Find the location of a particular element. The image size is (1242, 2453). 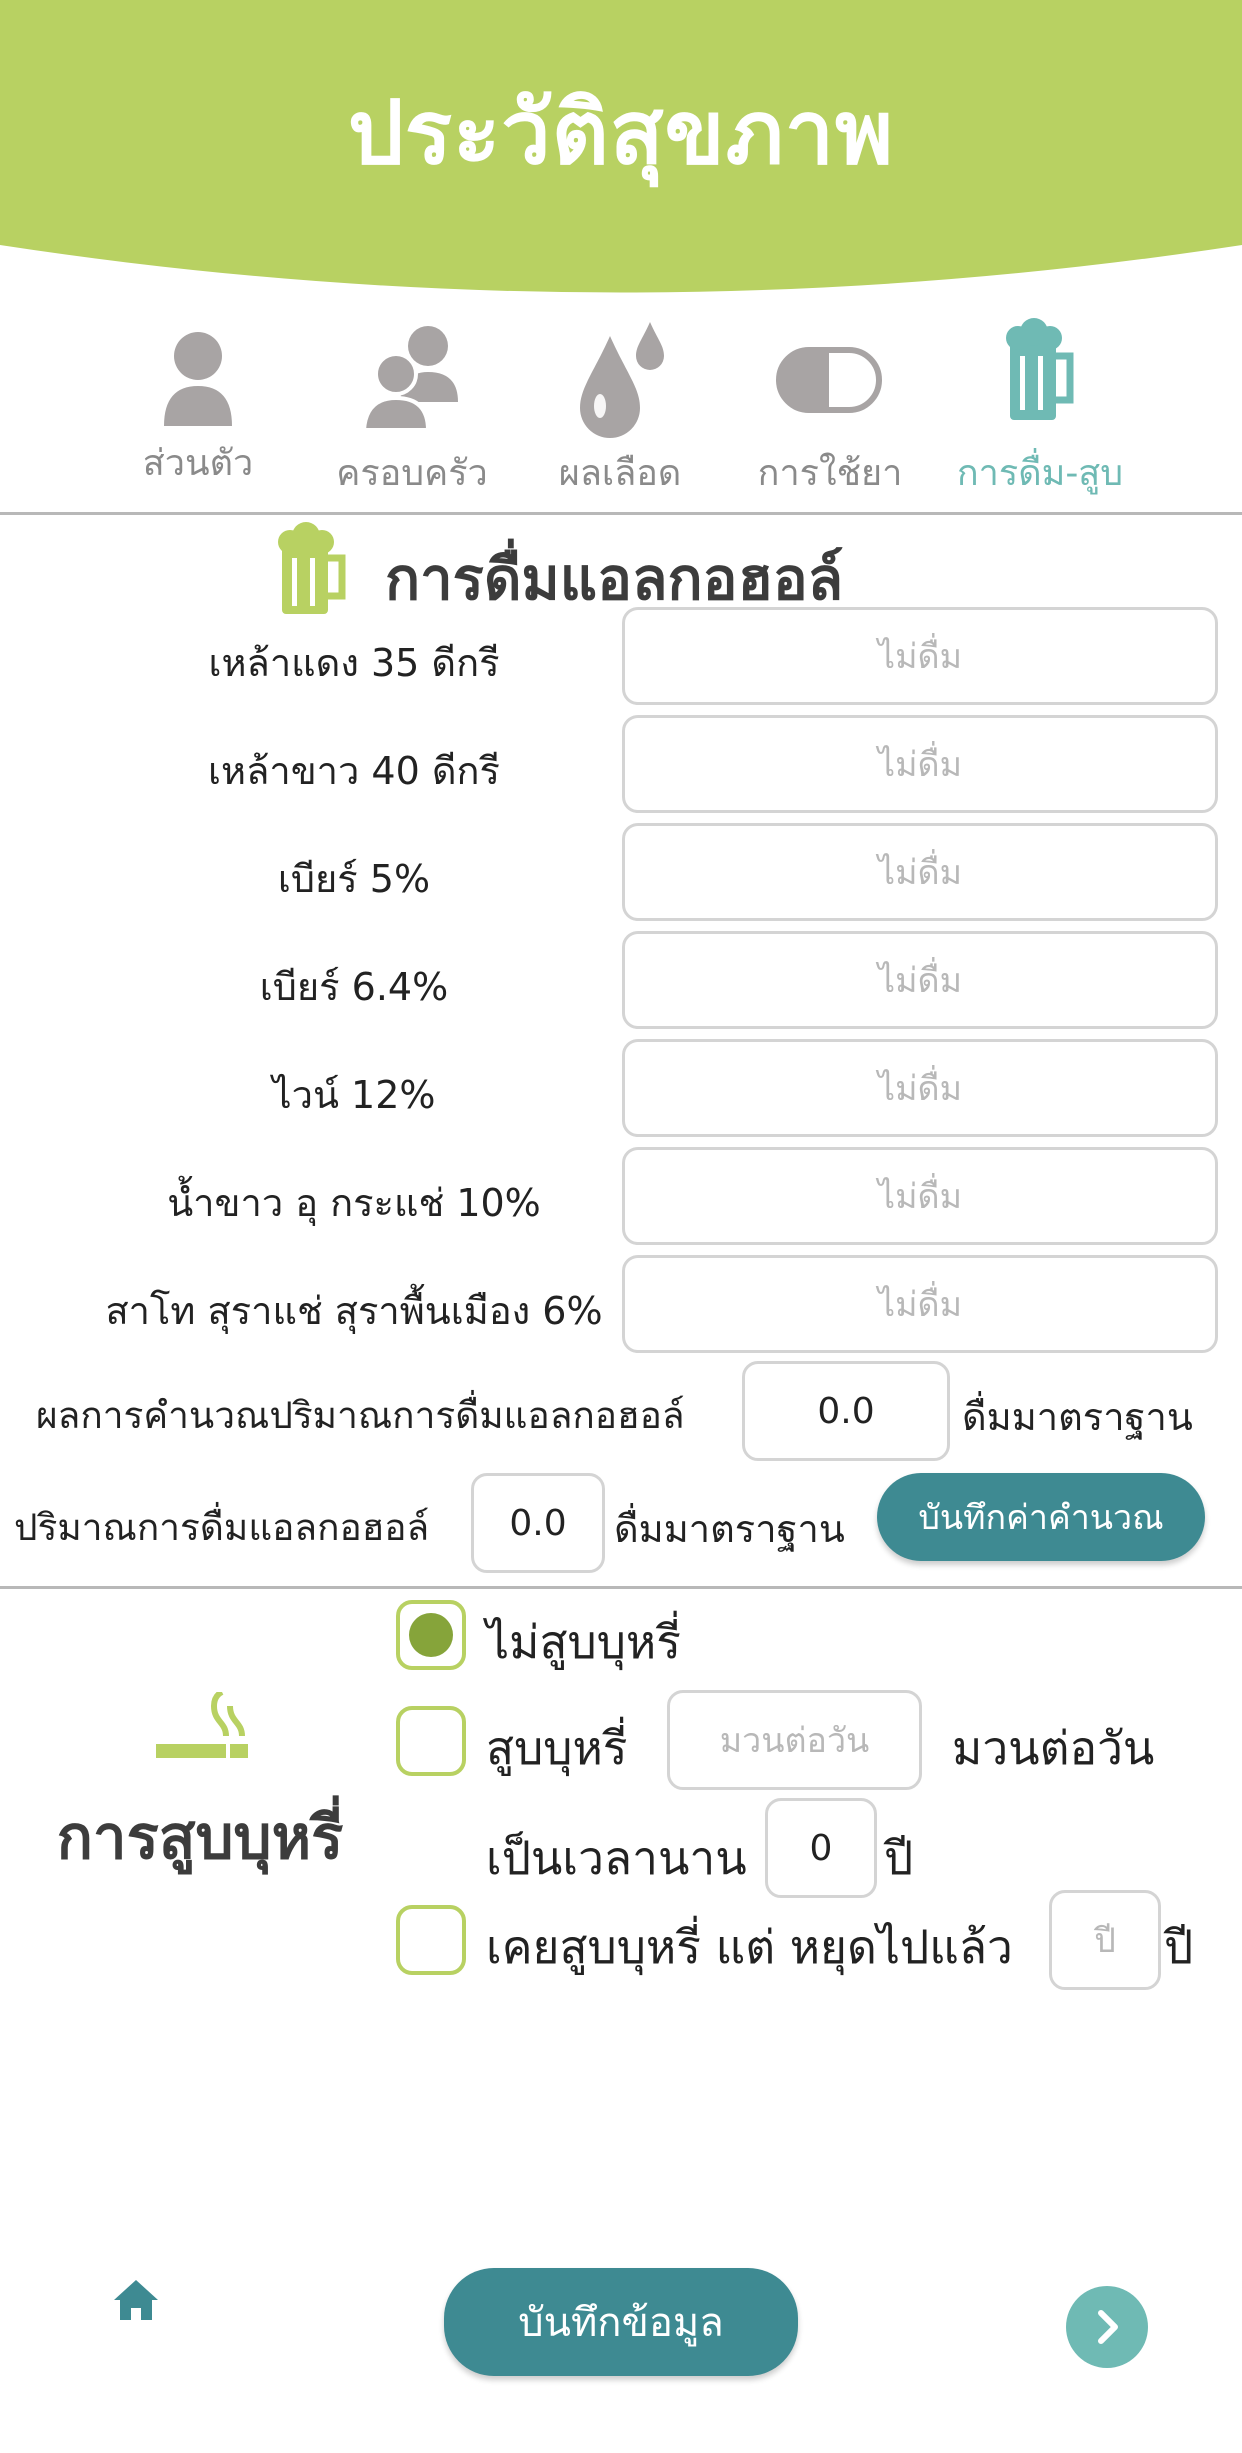

smoke-label: สูบบุหรี่ is located at coordinates (557, 1748).